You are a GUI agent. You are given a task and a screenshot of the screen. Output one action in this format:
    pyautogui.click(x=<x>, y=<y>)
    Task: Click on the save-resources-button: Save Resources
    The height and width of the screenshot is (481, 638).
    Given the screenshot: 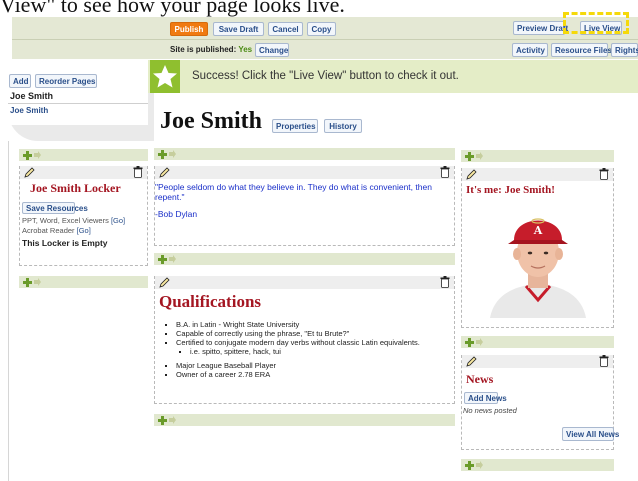 What is the action you would take?
    pyautogui.click(x=55, y=208)
    